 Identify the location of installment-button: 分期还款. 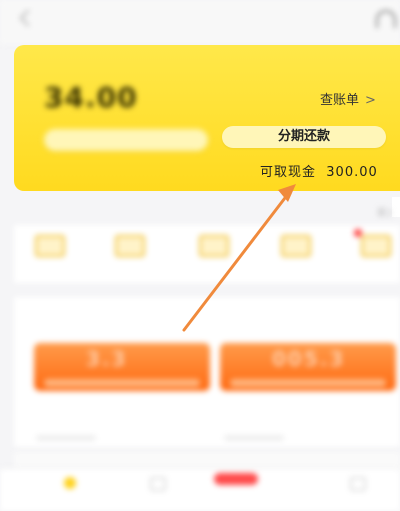
(304, 137).